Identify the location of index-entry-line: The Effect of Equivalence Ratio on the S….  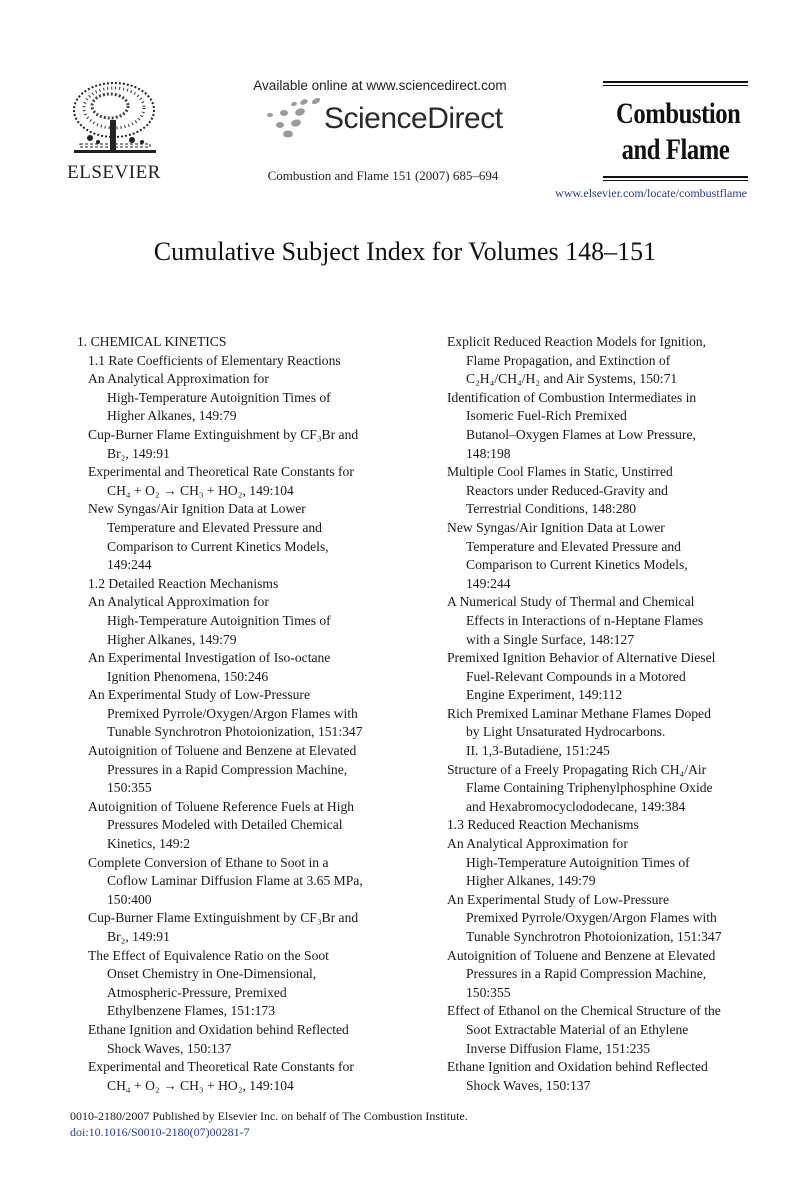
(208, 955).